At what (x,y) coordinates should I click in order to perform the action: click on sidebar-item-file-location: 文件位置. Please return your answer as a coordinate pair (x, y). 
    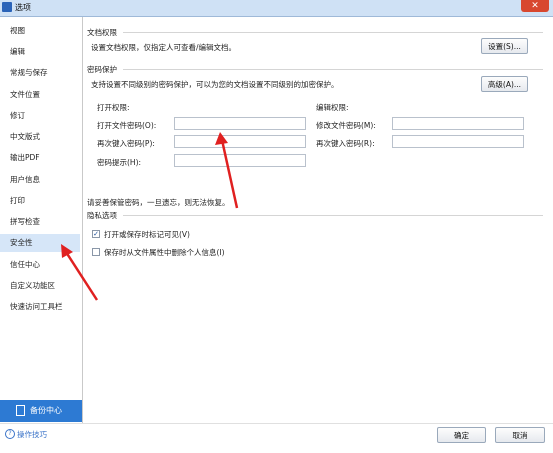
    Looking at the image, I should click on (40, 95).